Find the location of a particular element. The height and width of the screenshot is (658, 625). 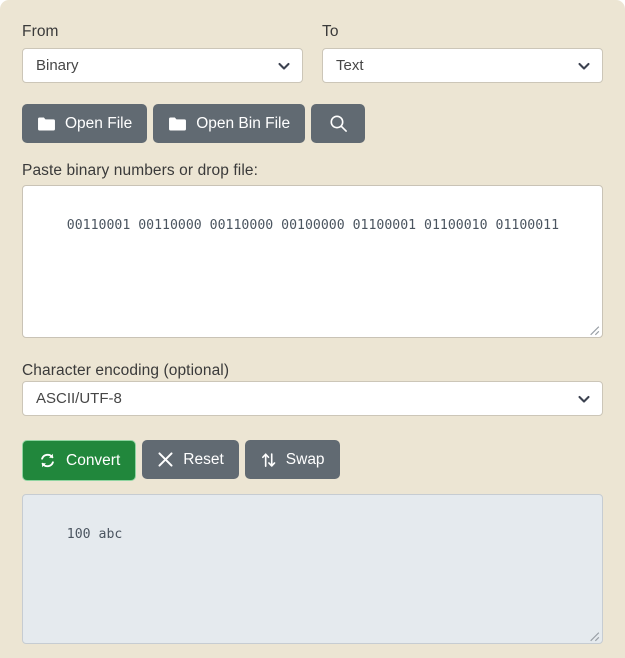

encoding-group: ASCII/UTF-8 is located at coordinates (312, 398).